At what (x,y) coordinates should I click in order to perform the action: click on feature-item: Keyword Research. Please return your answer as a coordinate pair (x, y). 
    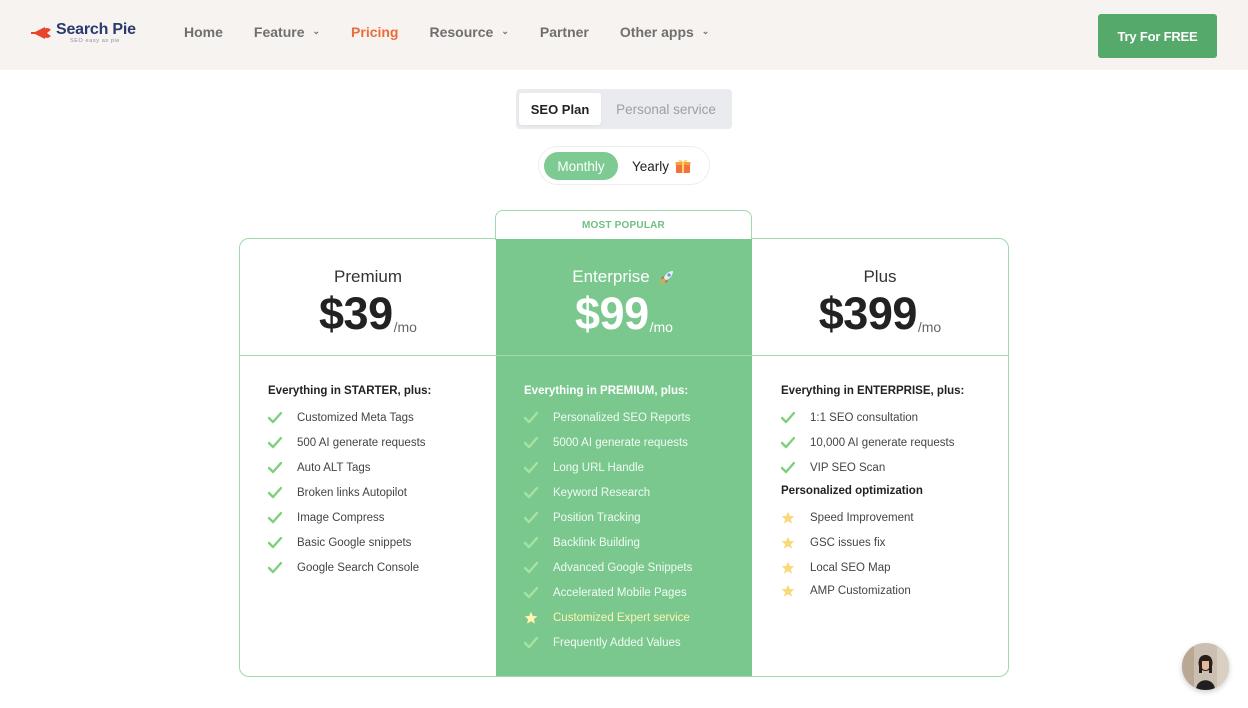
    Looking at the image, I should click on (608, 493).